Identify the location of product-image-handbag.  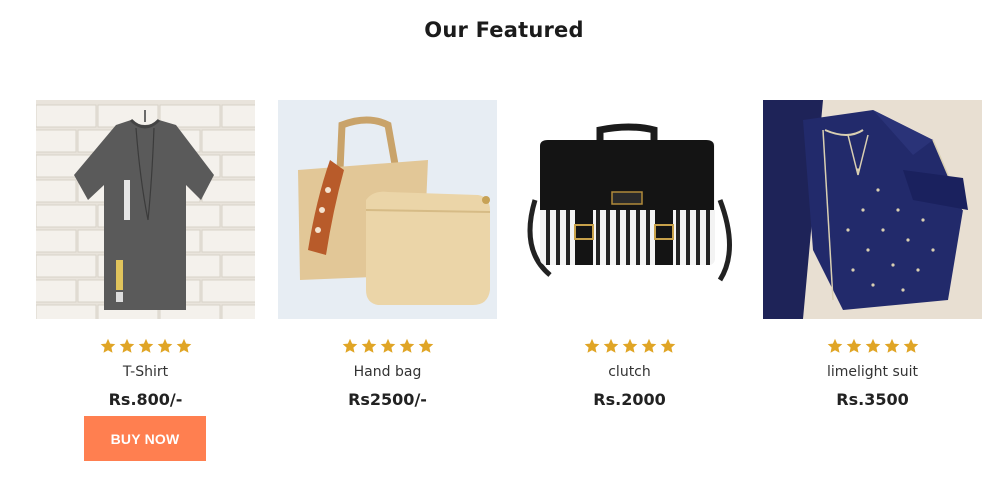
(387, 209).